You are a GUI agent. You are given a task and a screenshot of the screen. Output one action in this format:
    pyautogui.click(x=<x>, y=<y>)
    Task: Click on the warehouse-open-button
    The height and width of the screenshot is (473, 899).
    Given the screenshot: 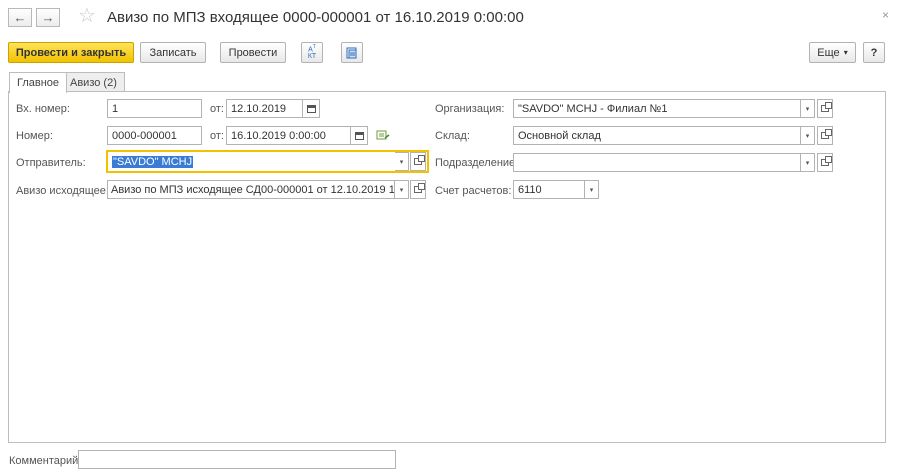 What is the action you would take?
    pyautogui.click(x=825, y=135)
    